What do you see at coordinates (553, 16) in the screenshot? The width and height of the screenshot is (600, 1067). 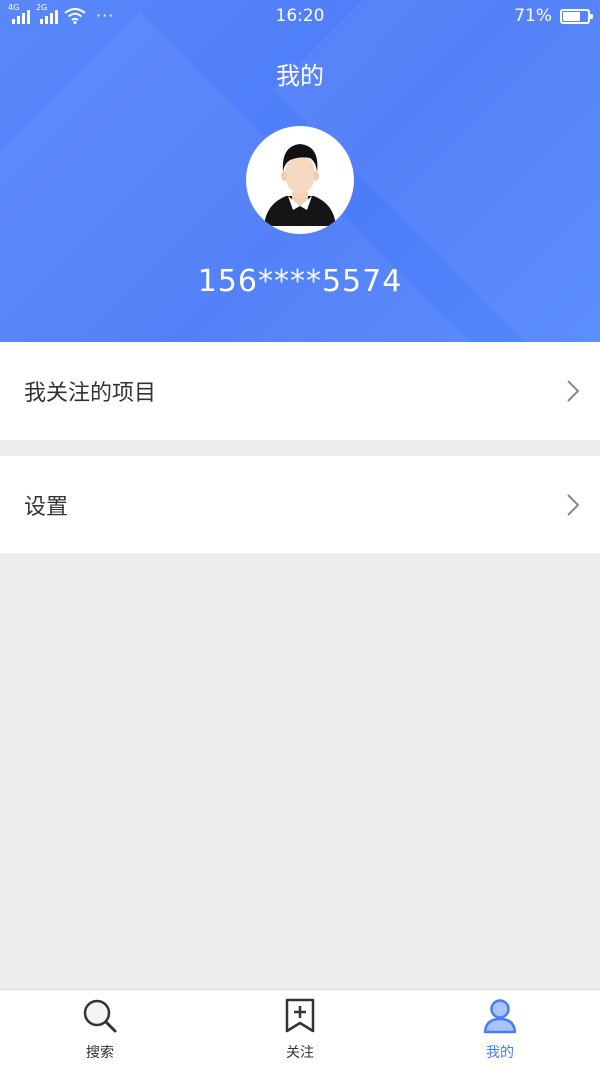 I see `status-right: 71%` at bounding box center [553, 16].